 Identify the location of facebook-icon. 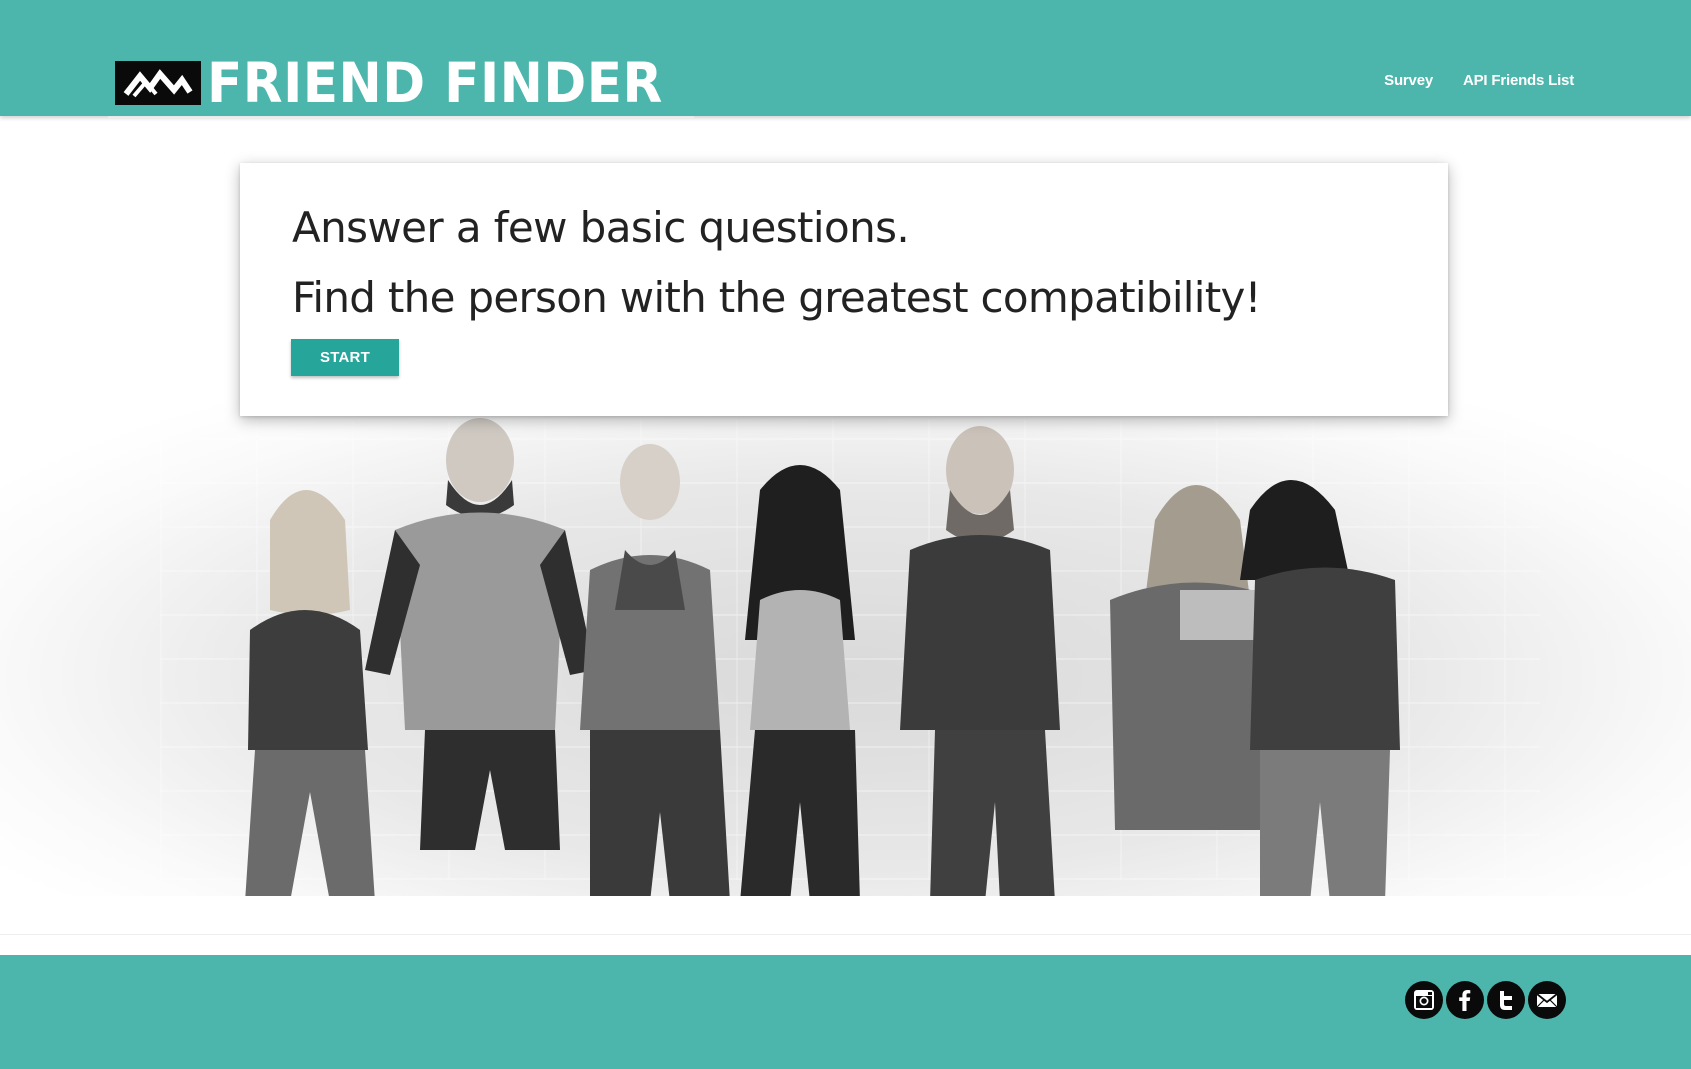
(1465, 1000).